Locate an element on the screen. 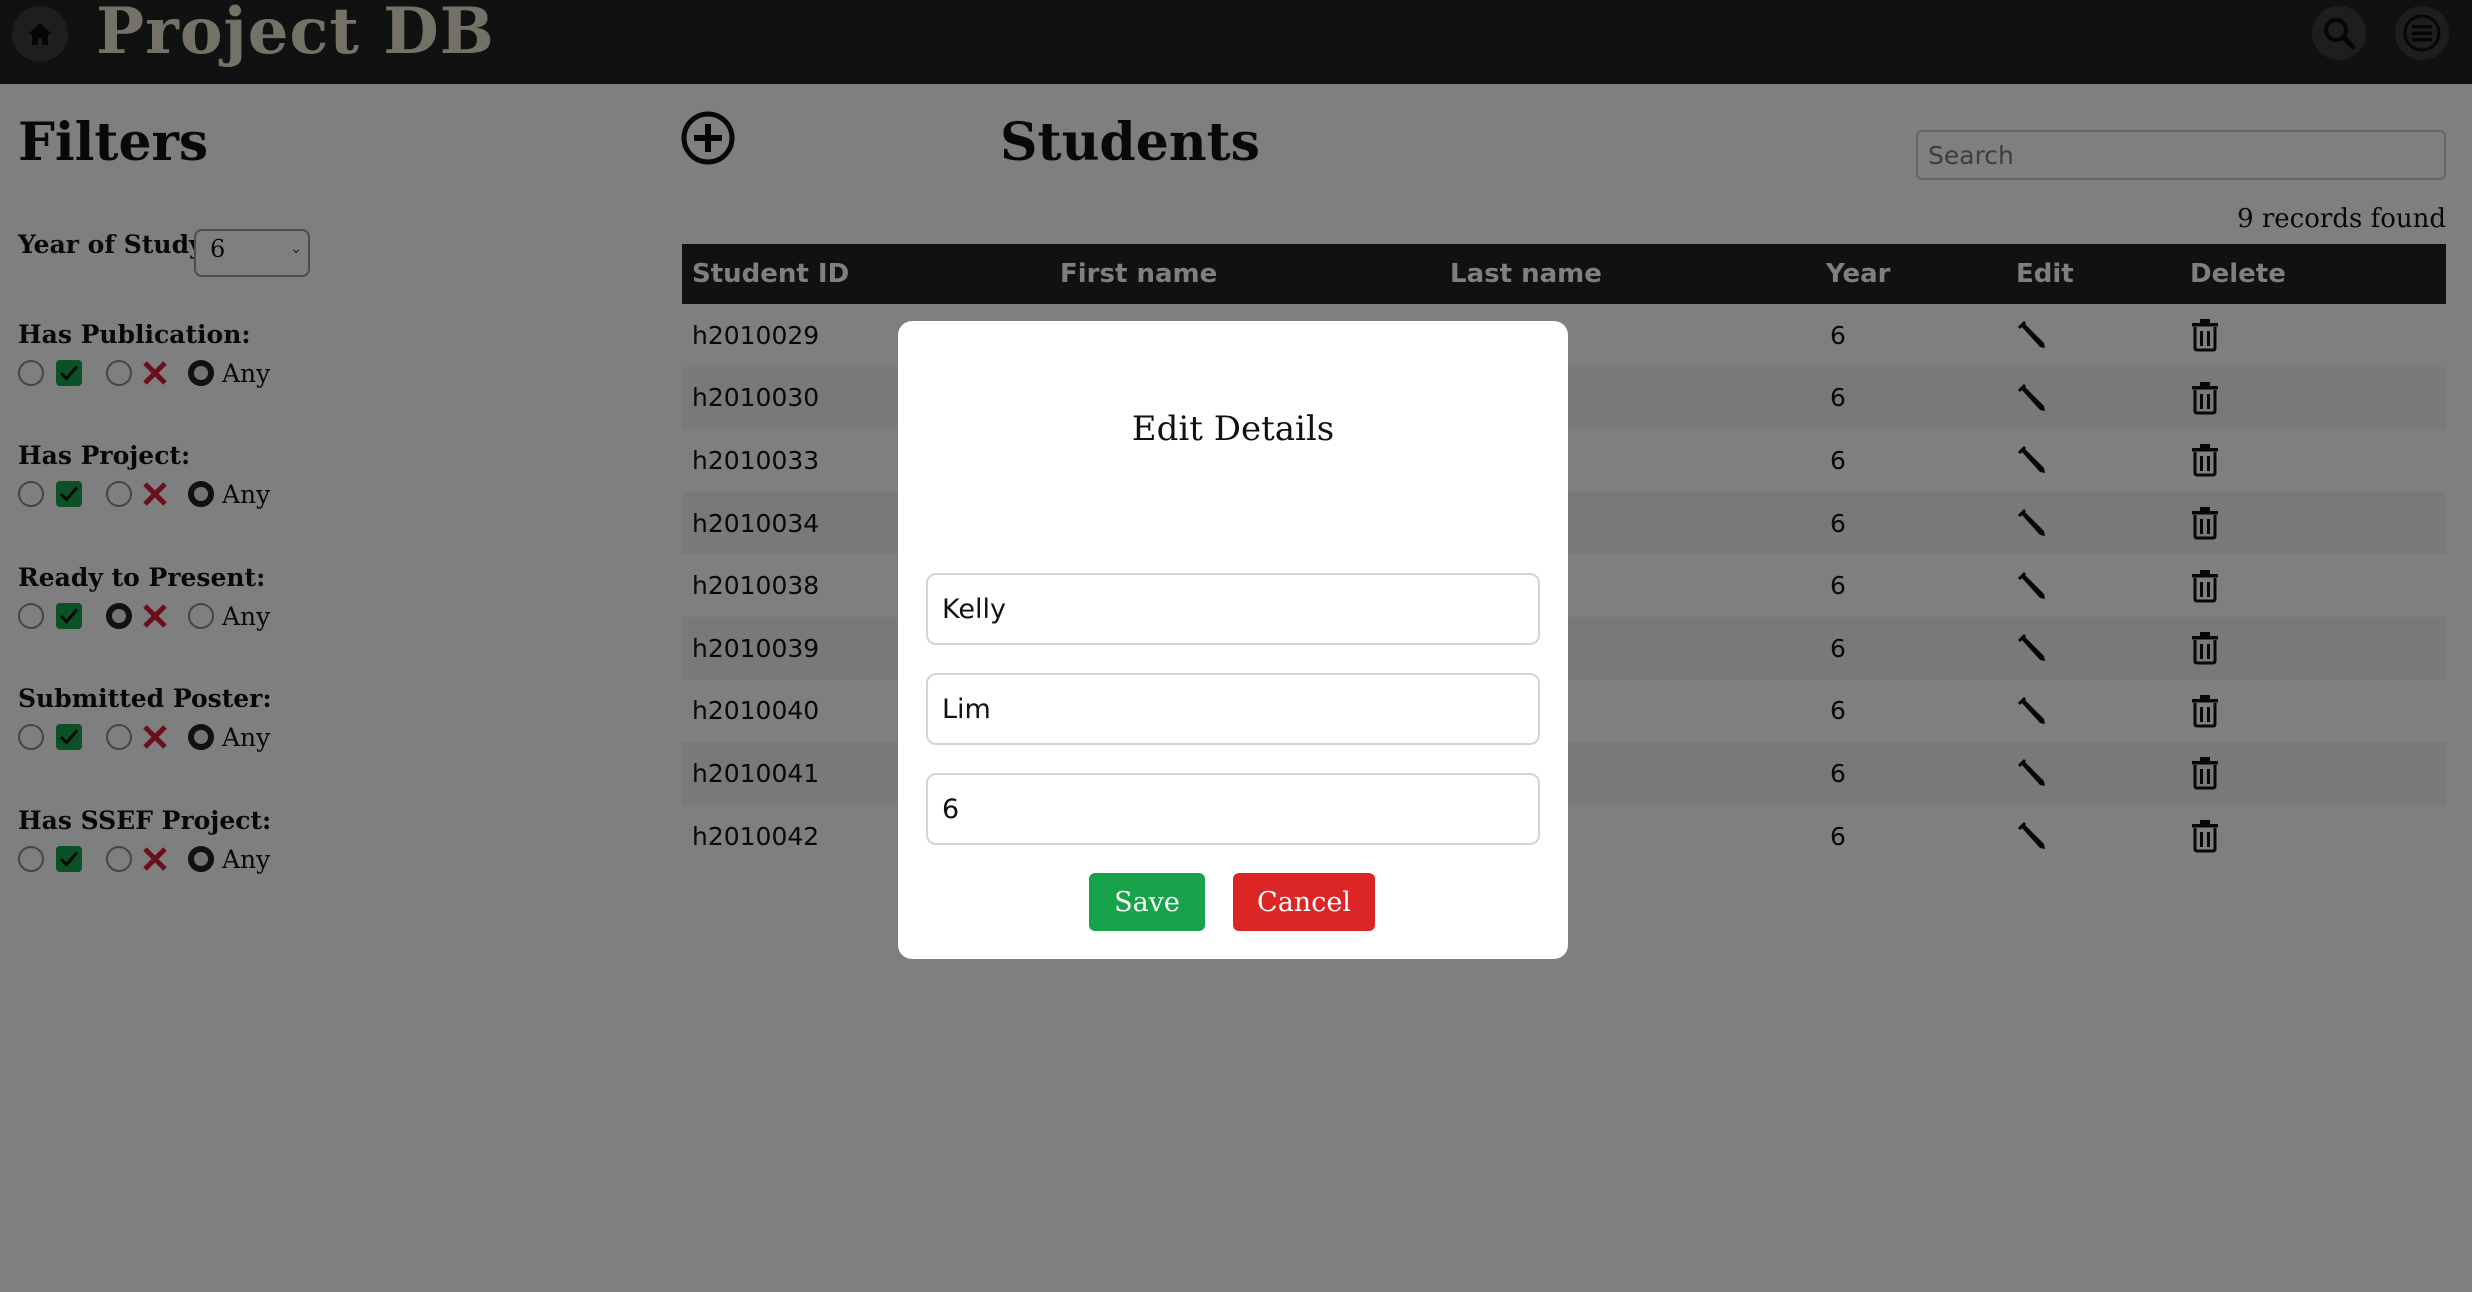 Image resolution: width=2472 pixels, height=1292 pixels. first-name-field is located at coordinates (1233, 609).